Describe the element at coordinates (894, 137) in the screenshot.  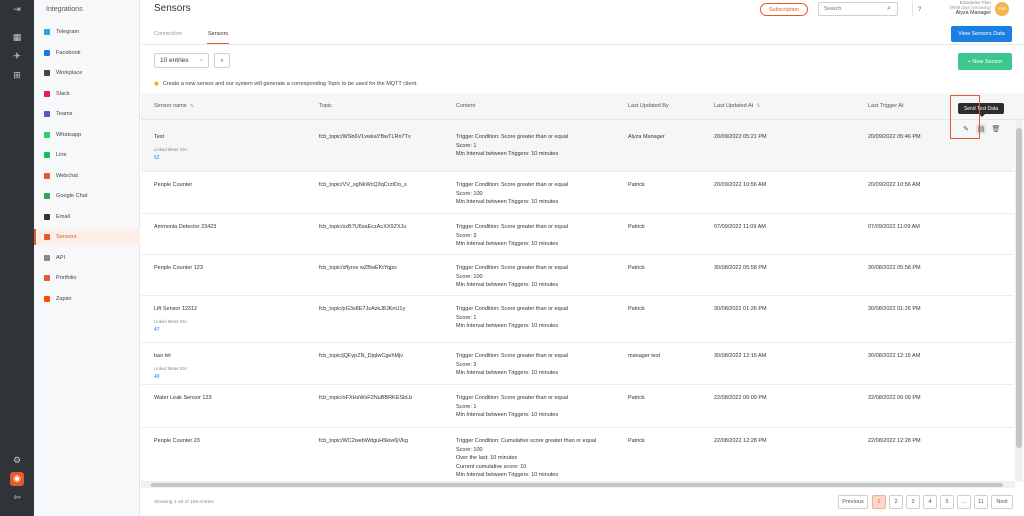
I see `last-trigger-at: 20/09/2022 05:46 PM` at that location.